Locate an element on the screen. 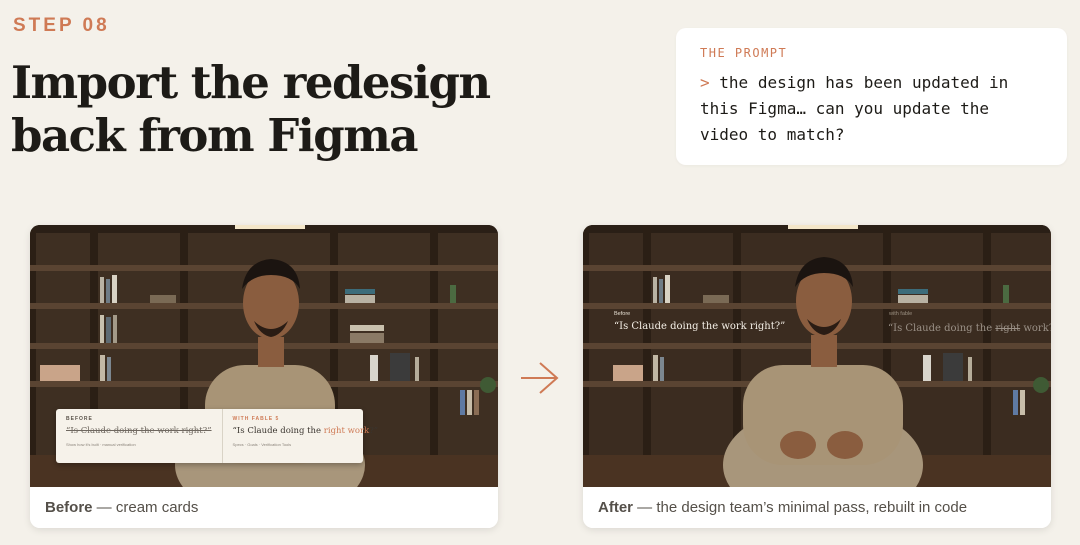 This screenshot has width=1080, height=545. after-with-quote: “Is Claude doing the right work?” is located at coordinates (969, 328).